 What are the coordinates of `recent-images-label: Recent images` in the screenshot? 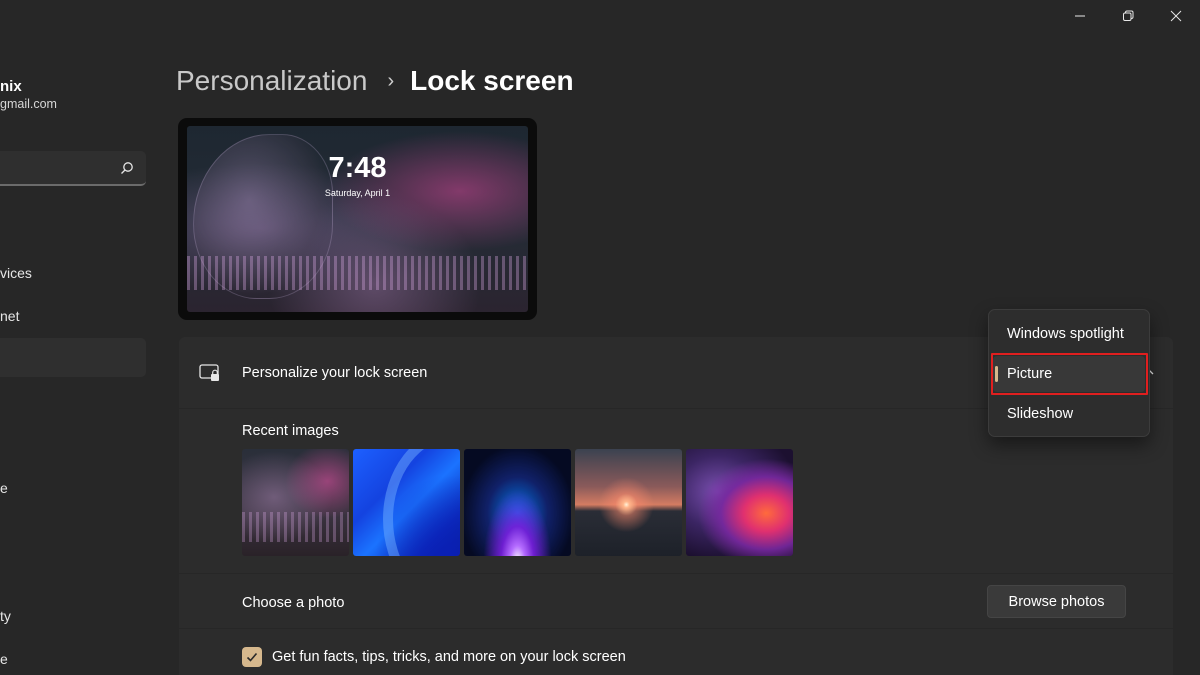 It's located at (290, 431).